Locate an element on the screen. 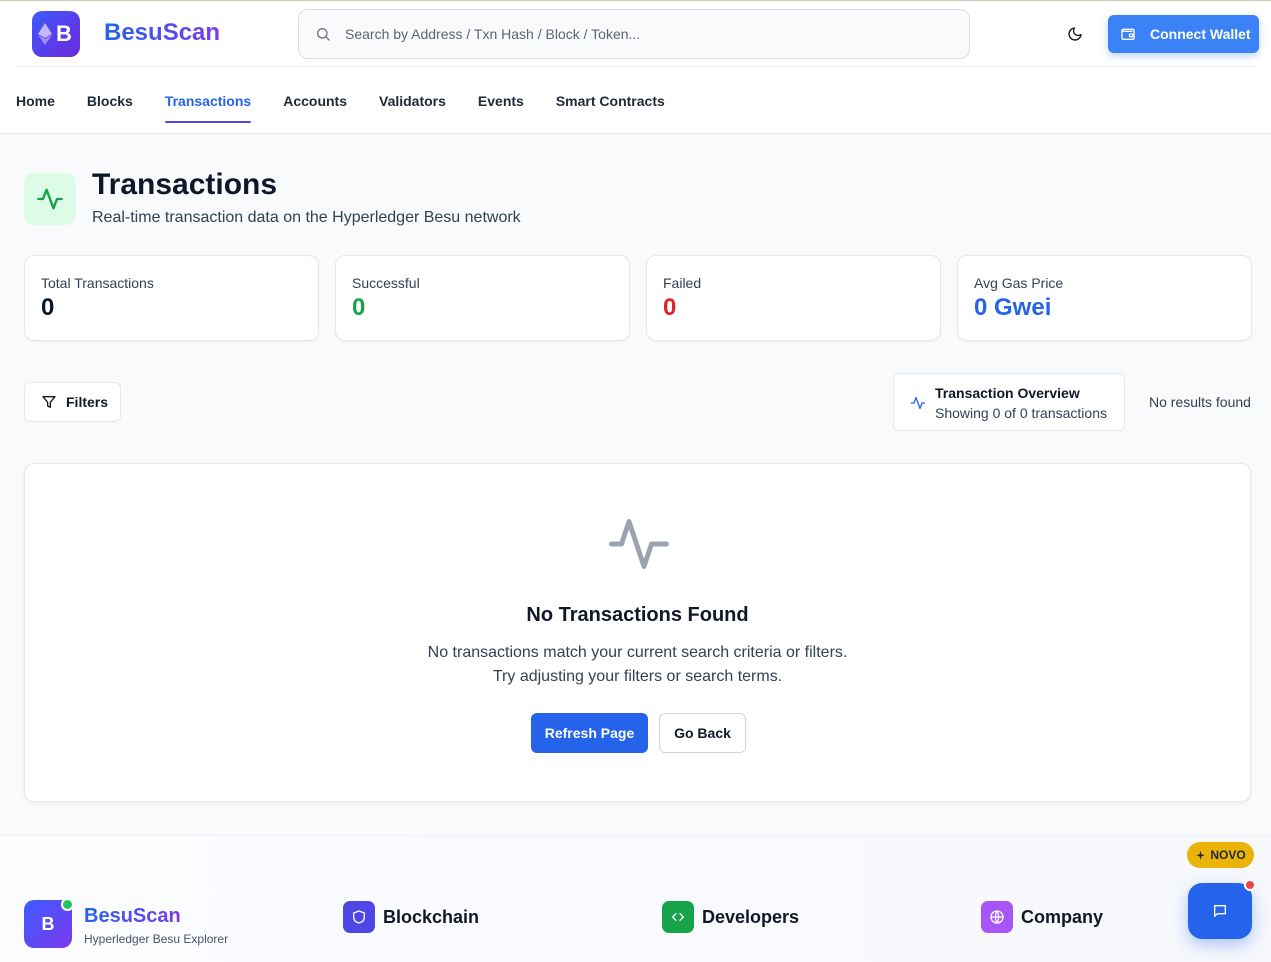  footer-column-label: Blockchain is located at coordinates (431, 916).